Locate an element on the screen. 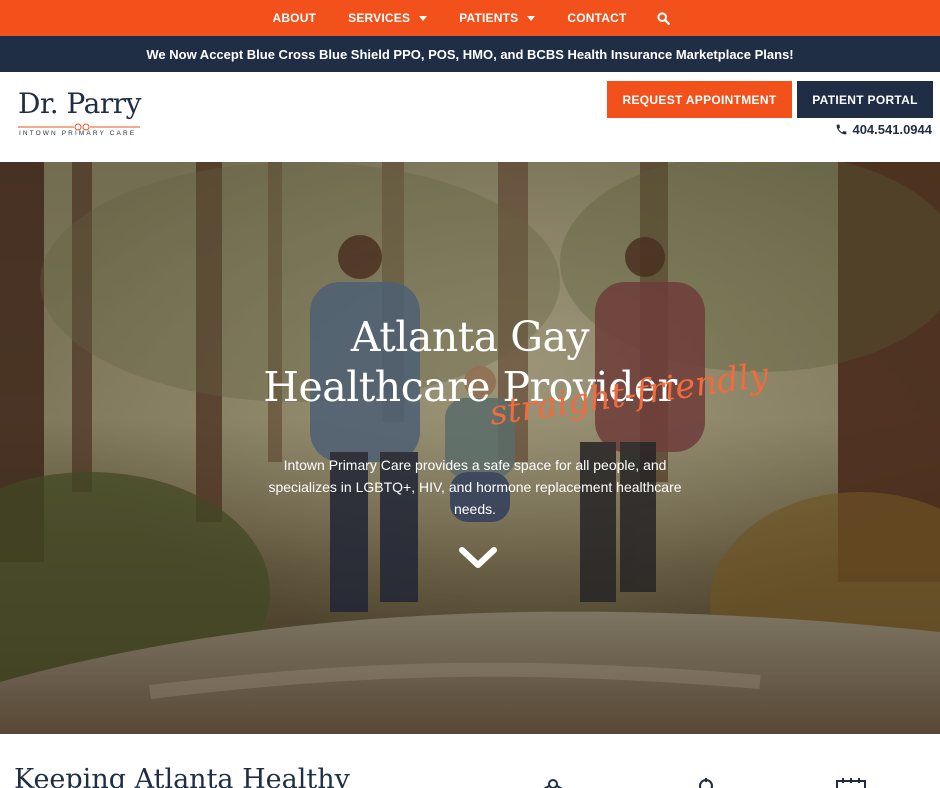  patient-portal-button: PATIENT PORTAL is located at coordinates (865, 99).